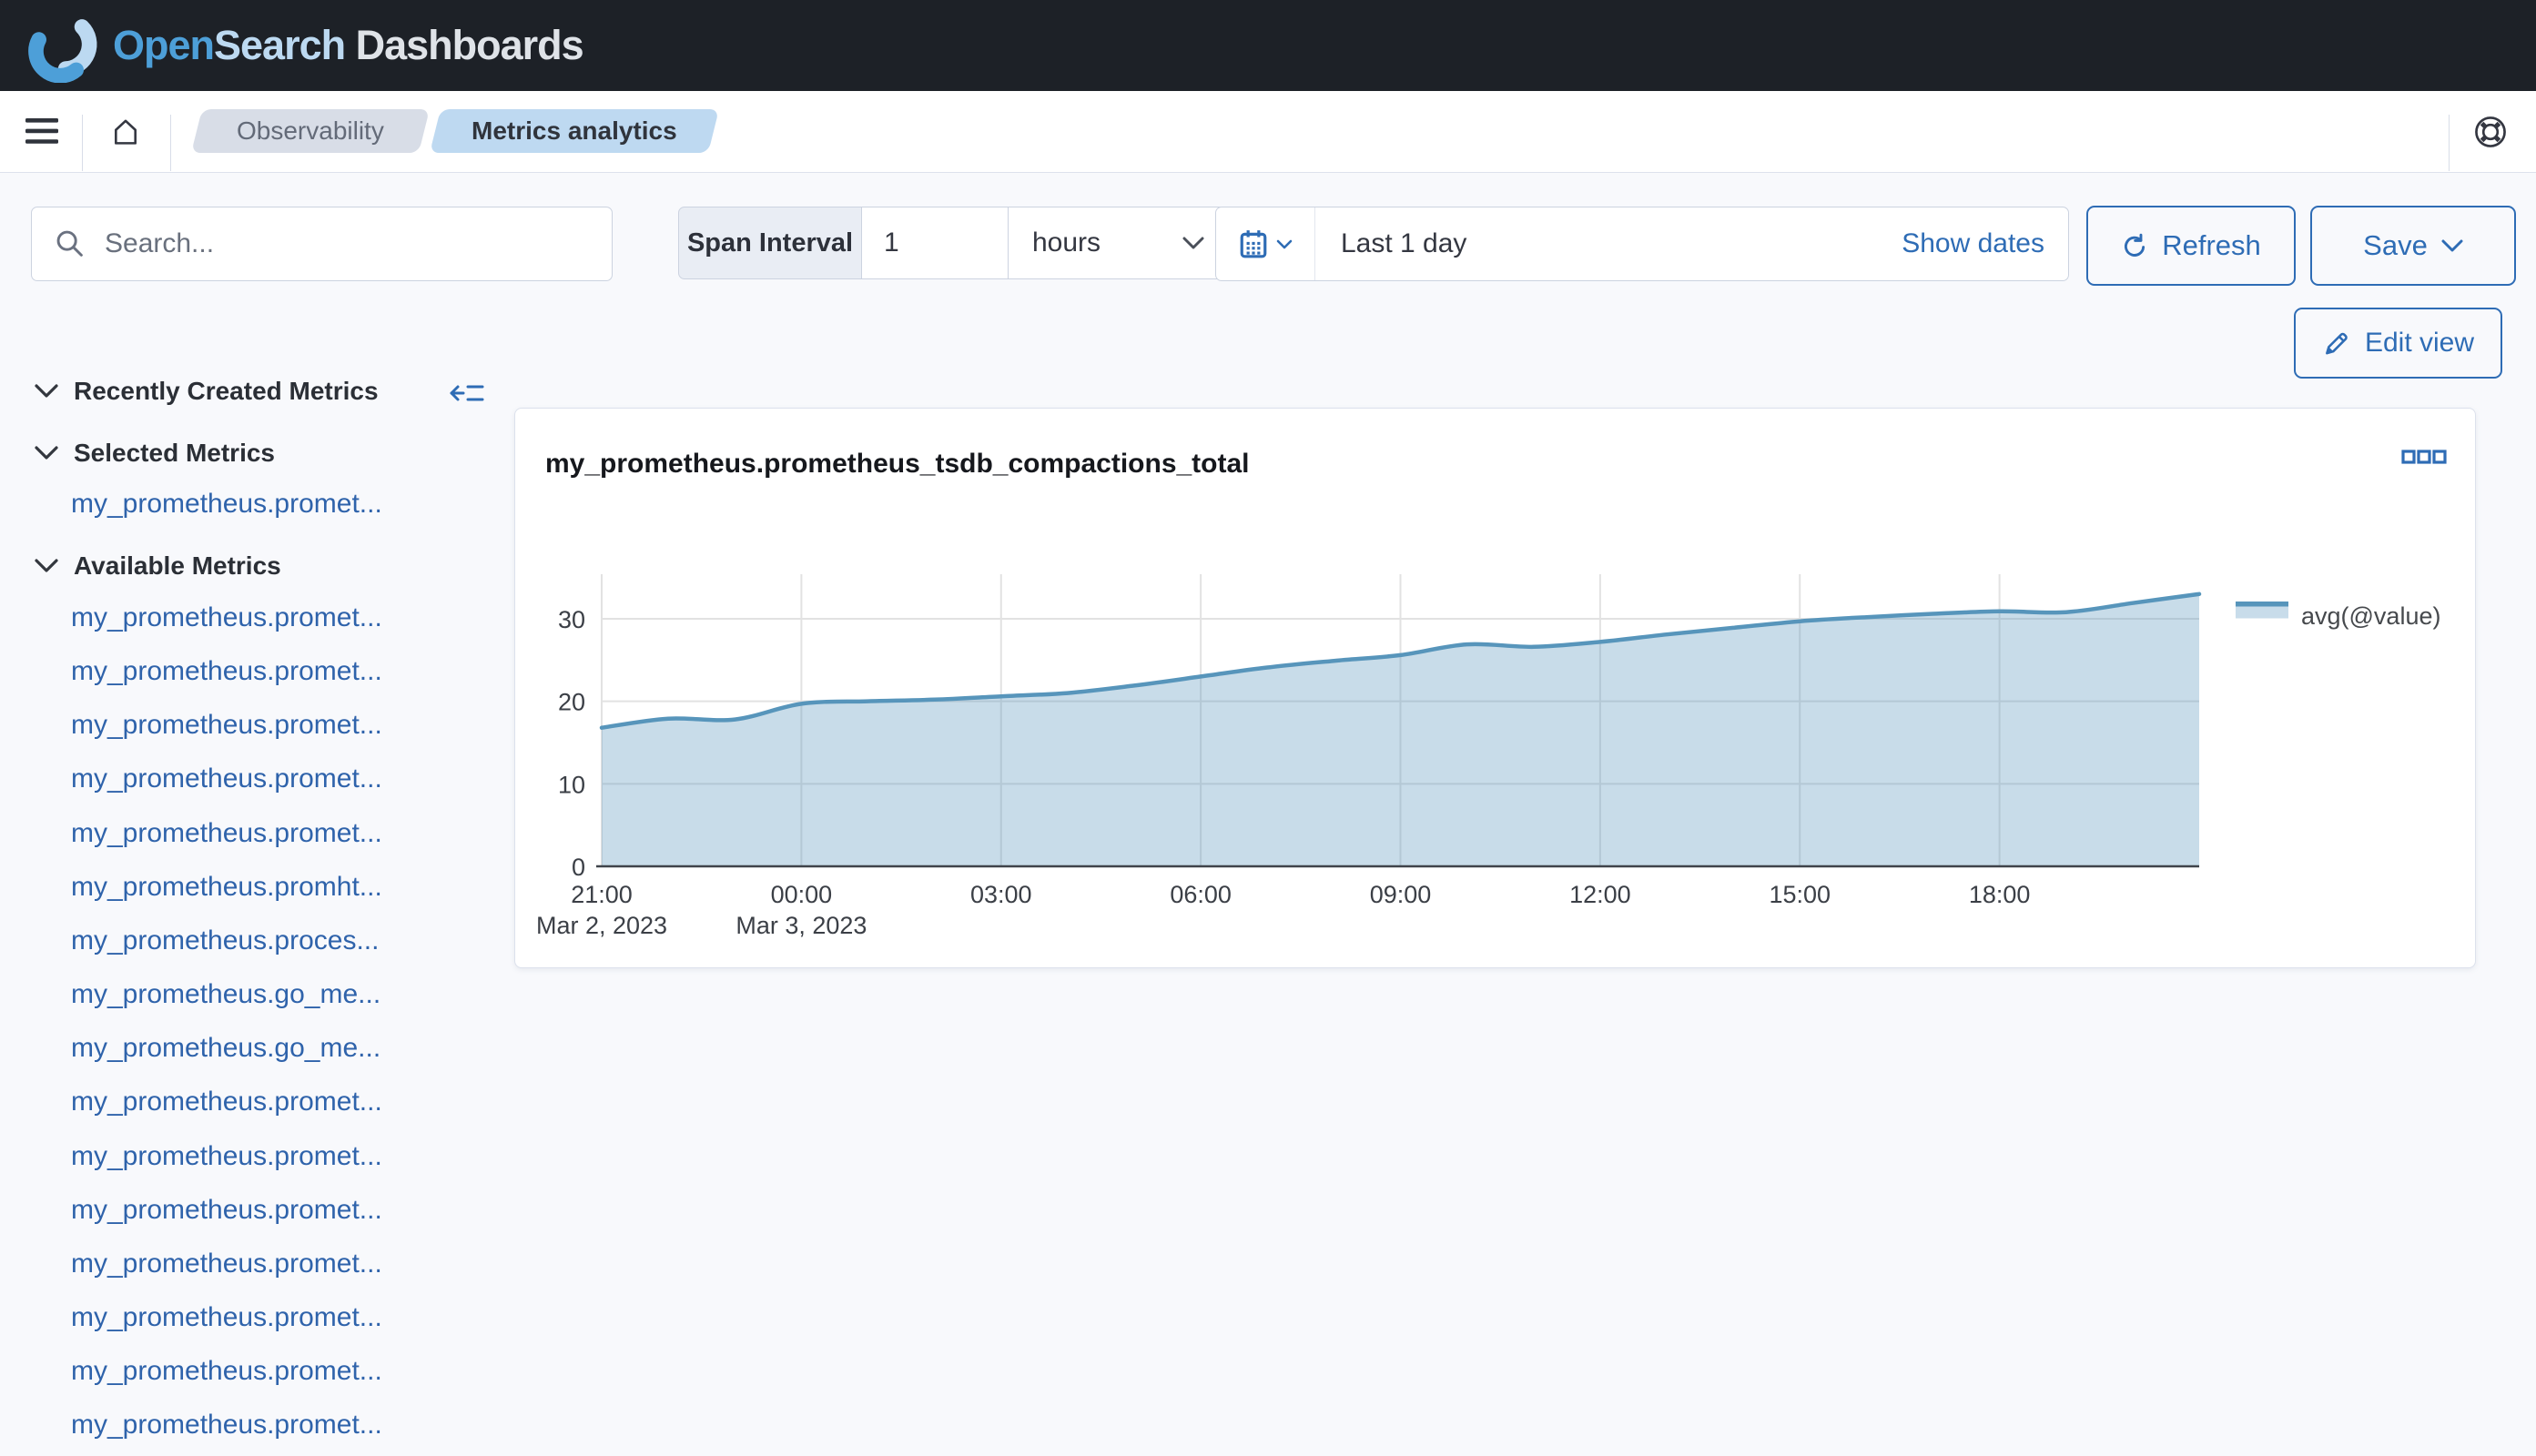 This screenshot has width=2536, height=1456. What do you see at coordinates (1973, 243) in the screenshot?
I see `show-dates-link: Show dates` at bounding box center [1973, 243].